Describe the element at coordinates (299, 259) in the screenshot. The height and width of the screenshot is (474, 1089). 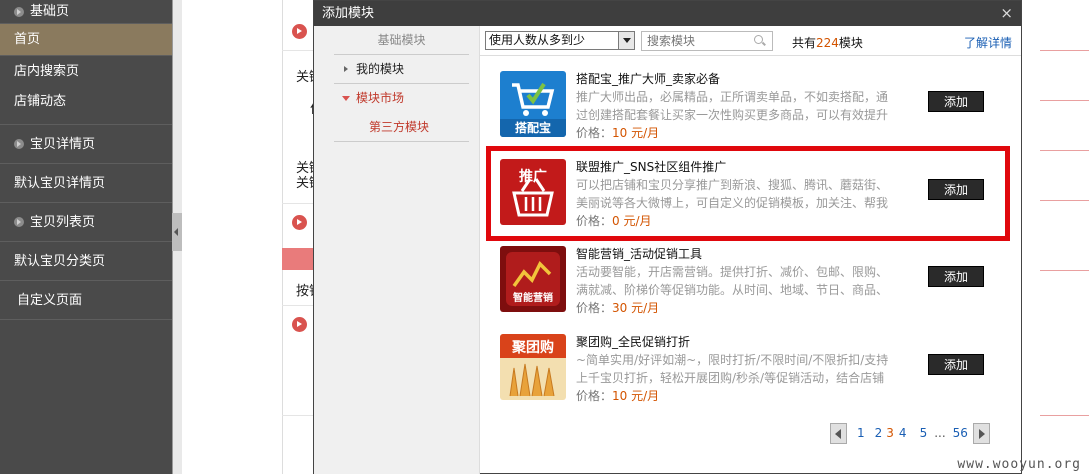
I see `bg-section-bar` at that location.